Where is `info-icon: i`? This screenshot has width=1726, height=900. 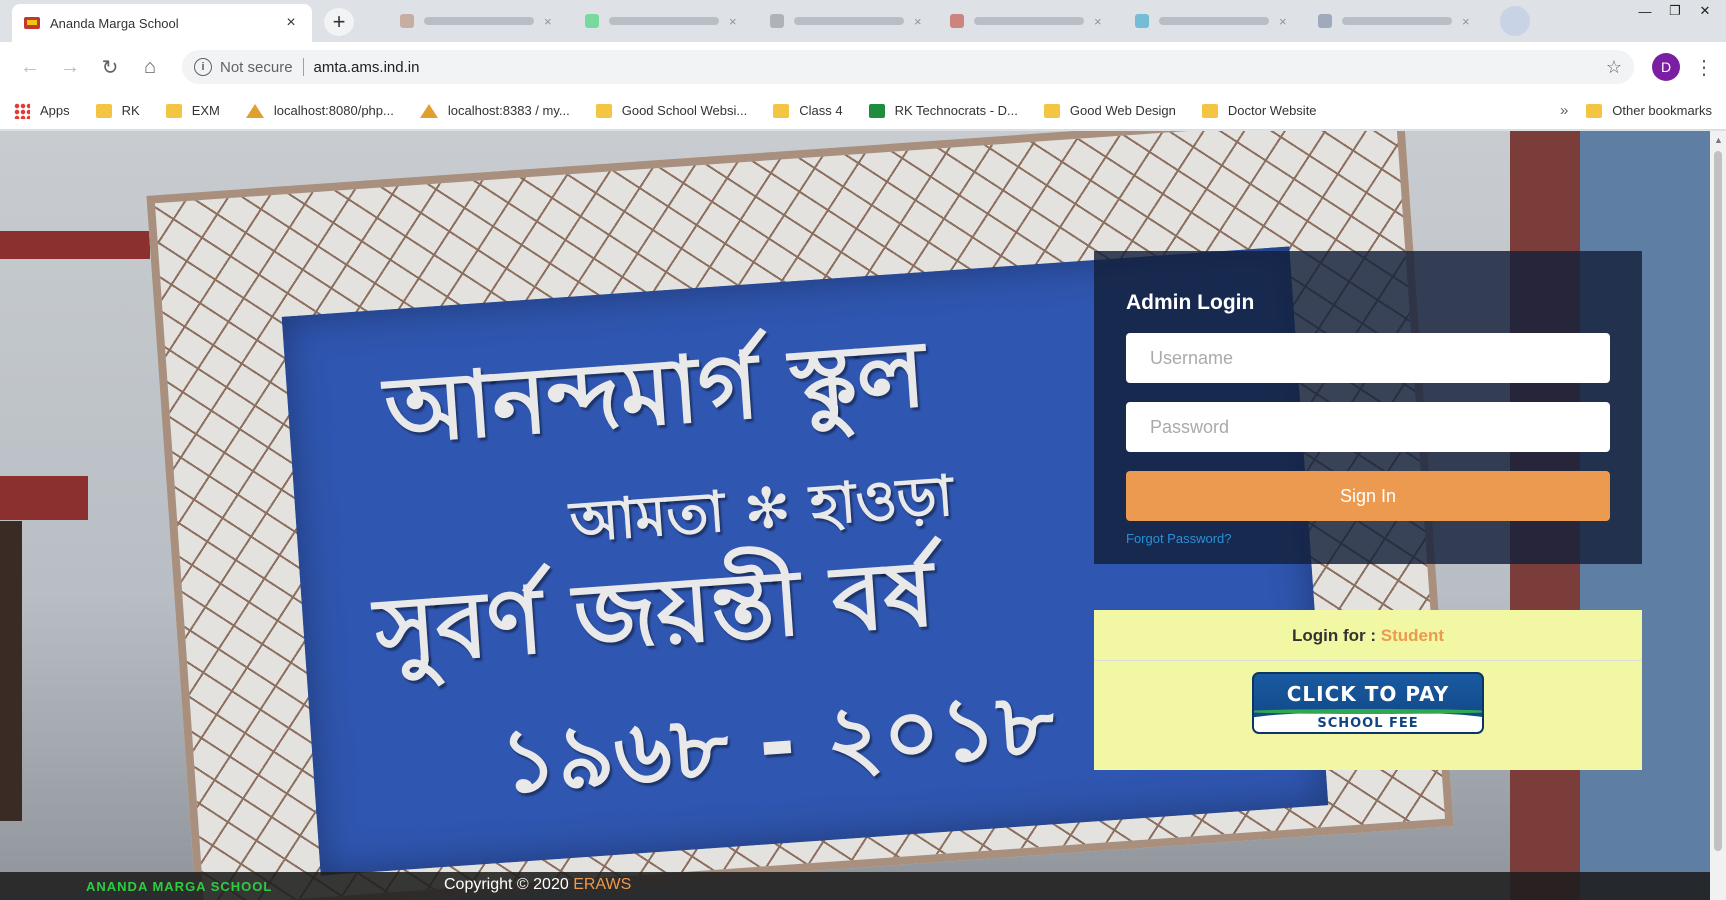
info-icon: i is located at coordinates (203, 67).